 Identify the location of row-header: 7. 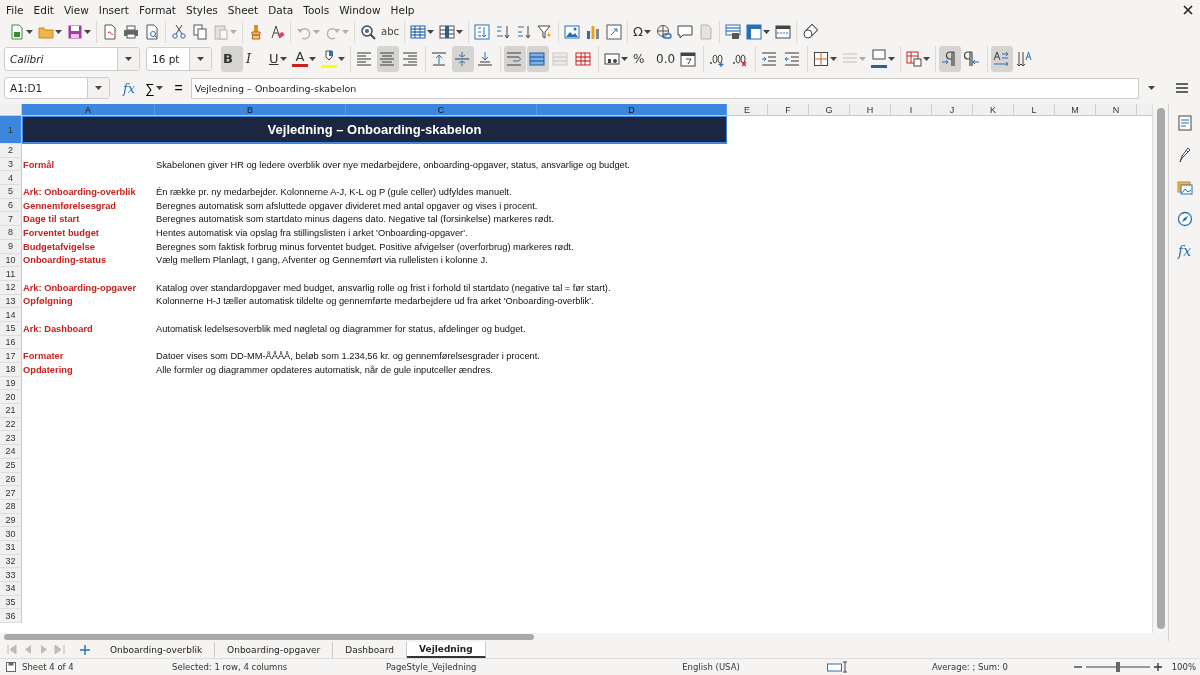
(11, 219).